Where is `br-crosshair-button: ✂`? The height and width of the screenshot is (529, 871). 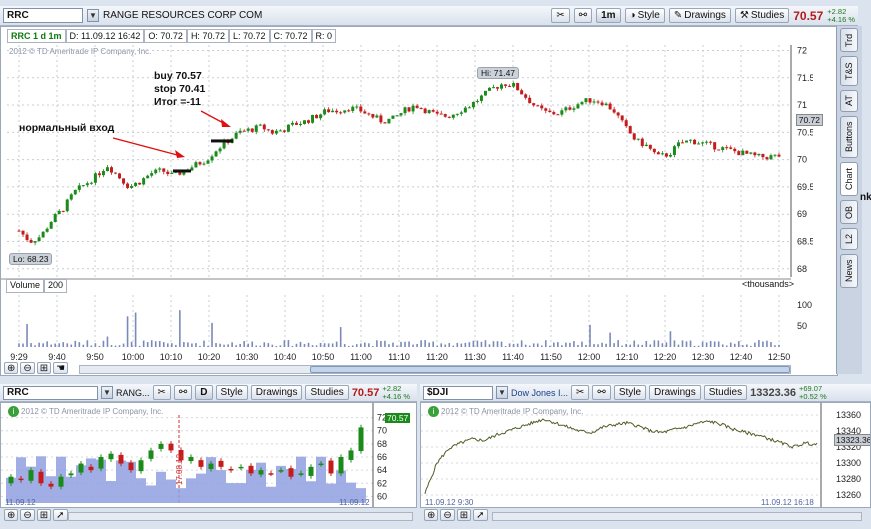 br-crosshair-button: ✂ is located at coordinates (580, 392).